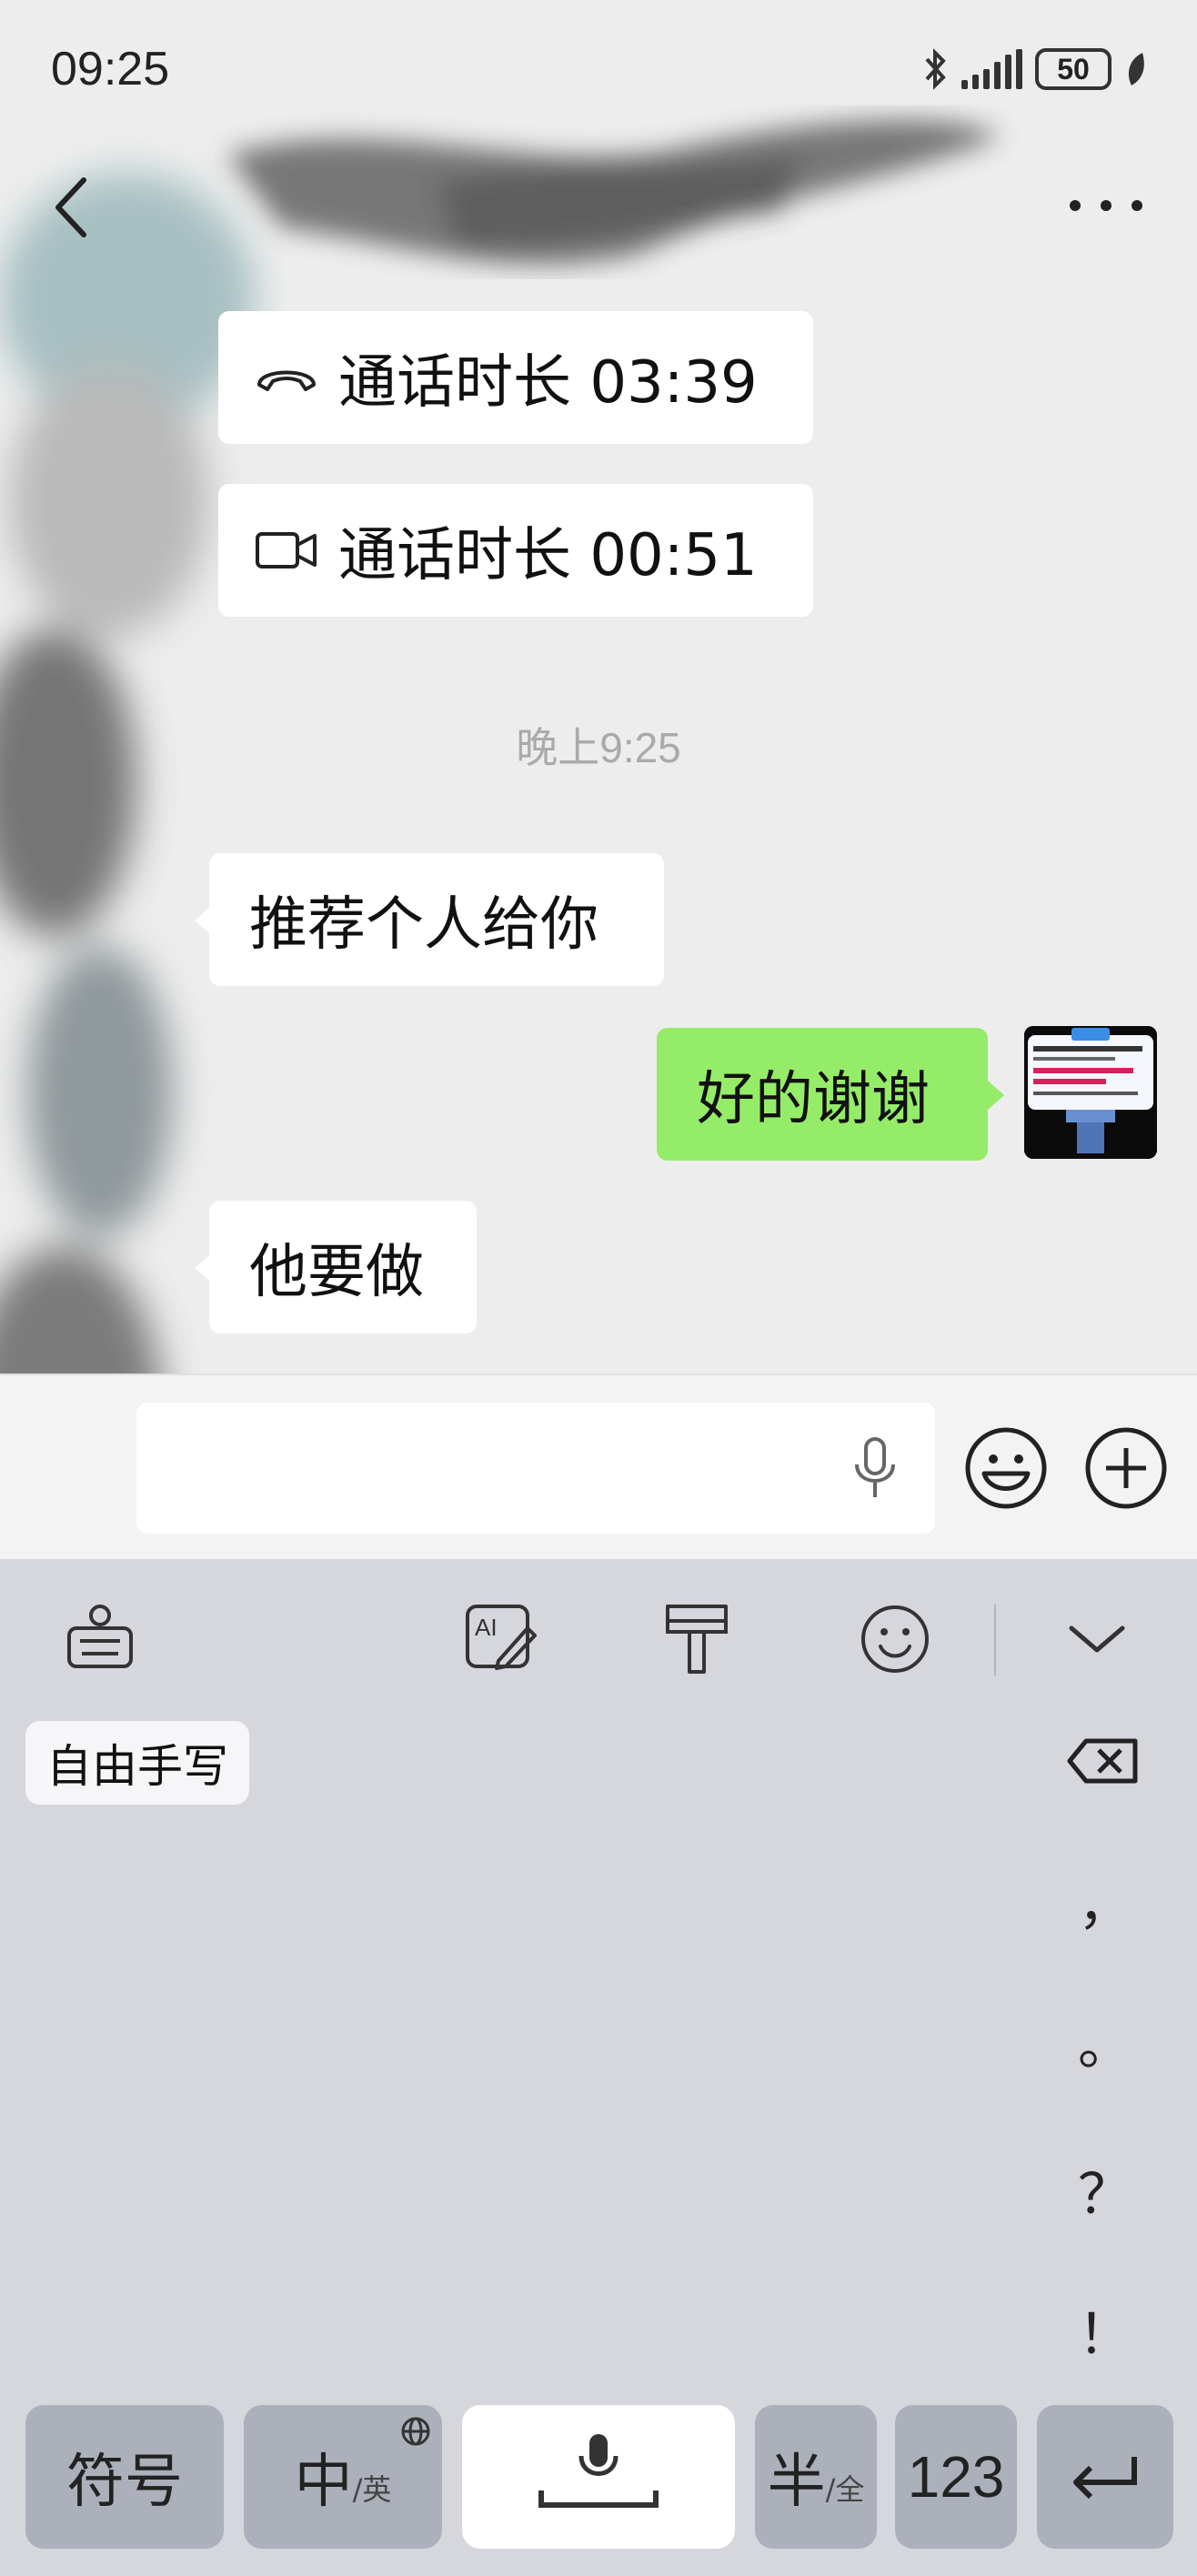 This screenshot has width=1197, height=2576. Describe the element at coordinates (124, 2482) in the screenshot. I see `symbols-key-label: 符号` at that location.